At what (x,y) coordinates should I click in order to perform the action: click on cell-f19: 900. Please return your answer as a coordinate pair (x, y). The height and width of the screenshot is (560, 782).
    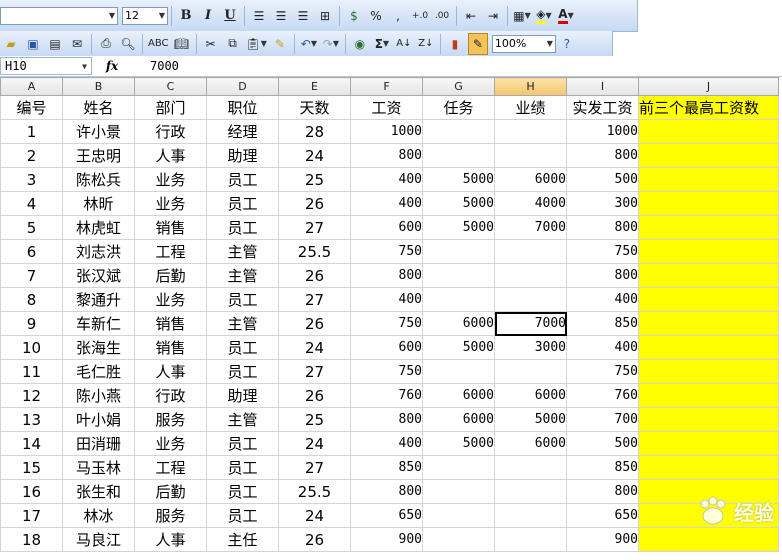
    Looking at the image, I should click on (386, 539).